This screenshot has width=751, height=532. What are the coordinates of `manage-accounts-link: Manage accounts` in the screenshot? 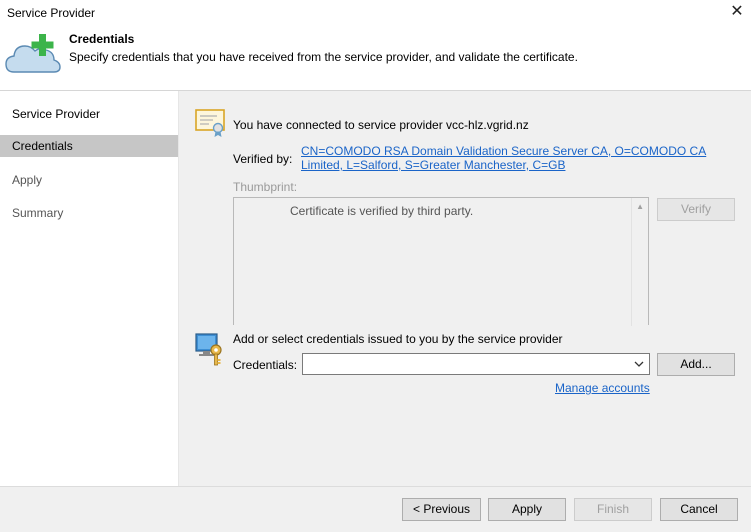 It's located at (602, 388).